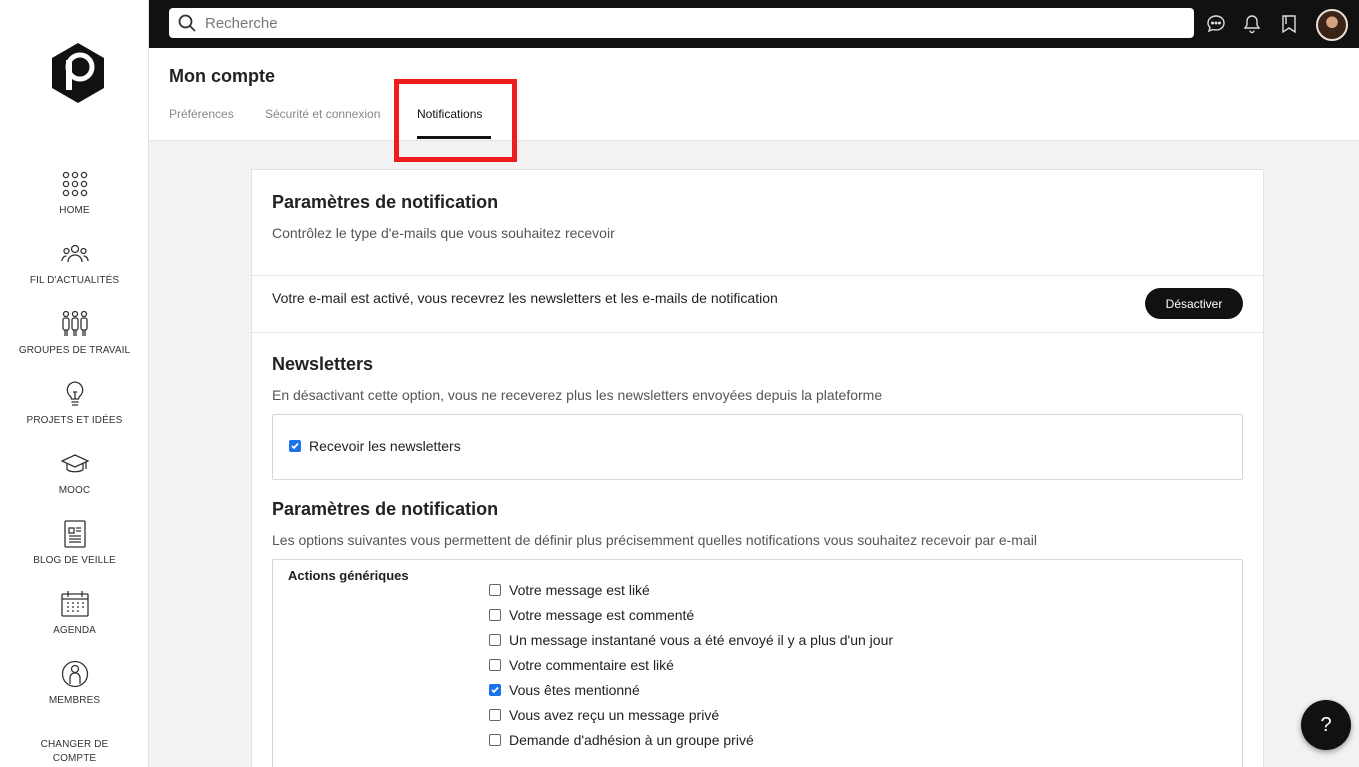 The width and height of the screenshot is (1359, 767). I want to click on sidebar-item-label: HOME, so click(74, 210).